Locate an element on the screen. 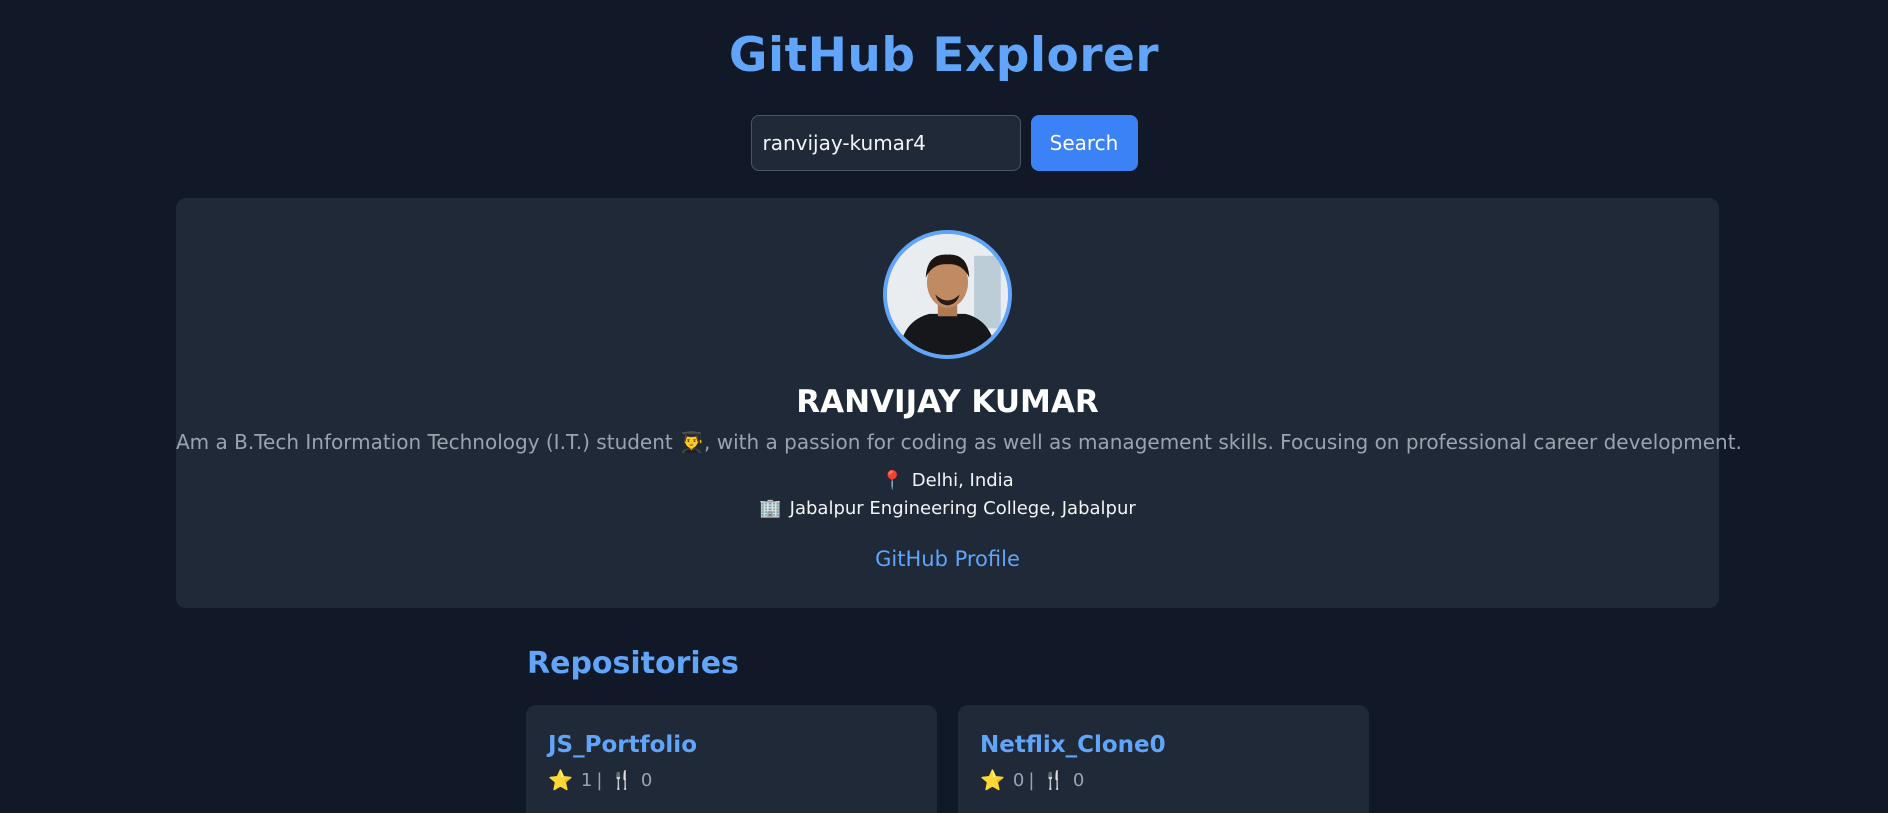 The width and height of the screenshot is (1888, 813). profile-company: 🏢 Jabalpur Engineering College, Jabalpur is located at coordinates (947, 508).